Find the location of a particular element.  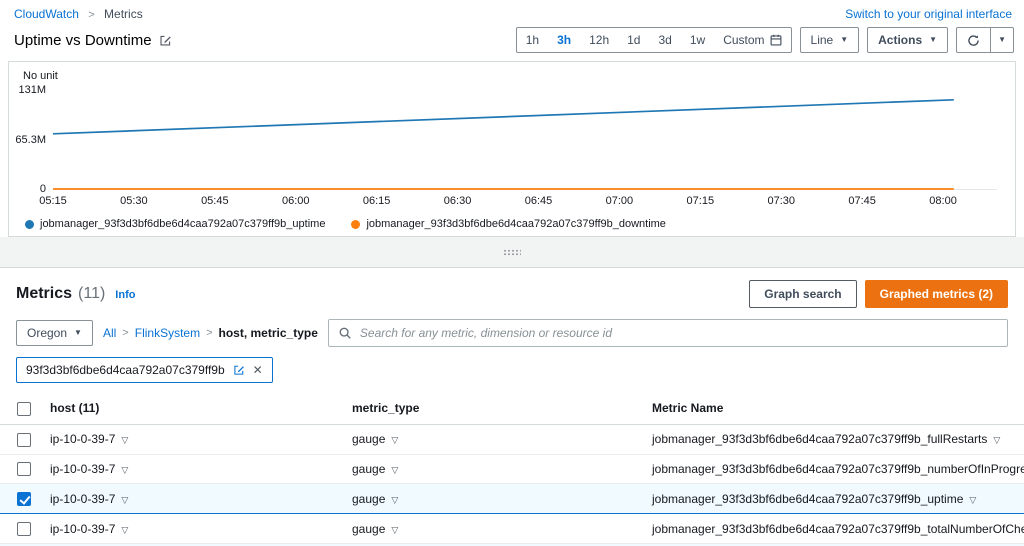

y-axis-label: 65.3M is located at coordinates (30, 139).